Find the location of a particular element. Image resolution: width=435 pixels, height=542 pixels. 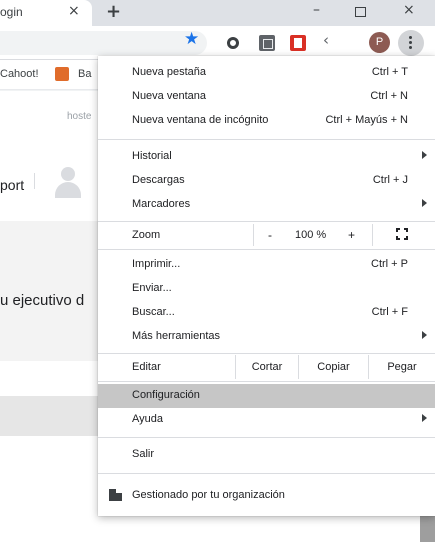

menu-item-help: Ayuda is located at coordinates (266, 420).